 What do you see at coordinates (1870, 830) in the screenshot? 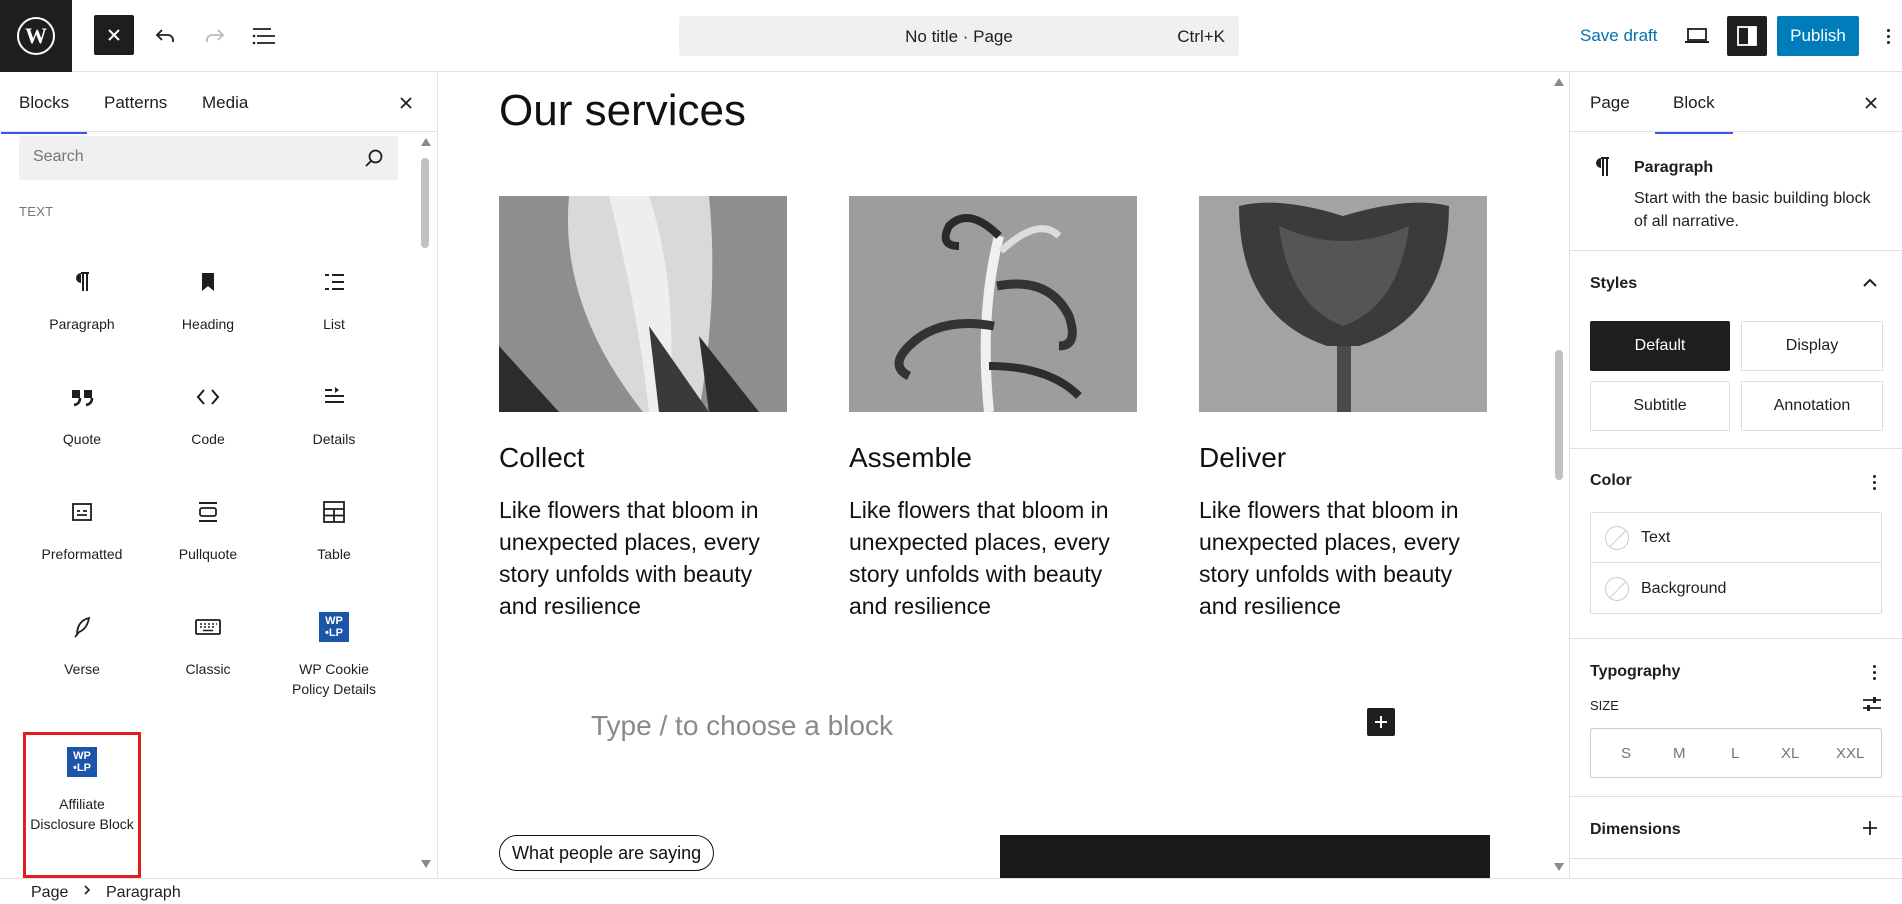
I see `add-dimension-icon` at bounding box center [1870, 830].